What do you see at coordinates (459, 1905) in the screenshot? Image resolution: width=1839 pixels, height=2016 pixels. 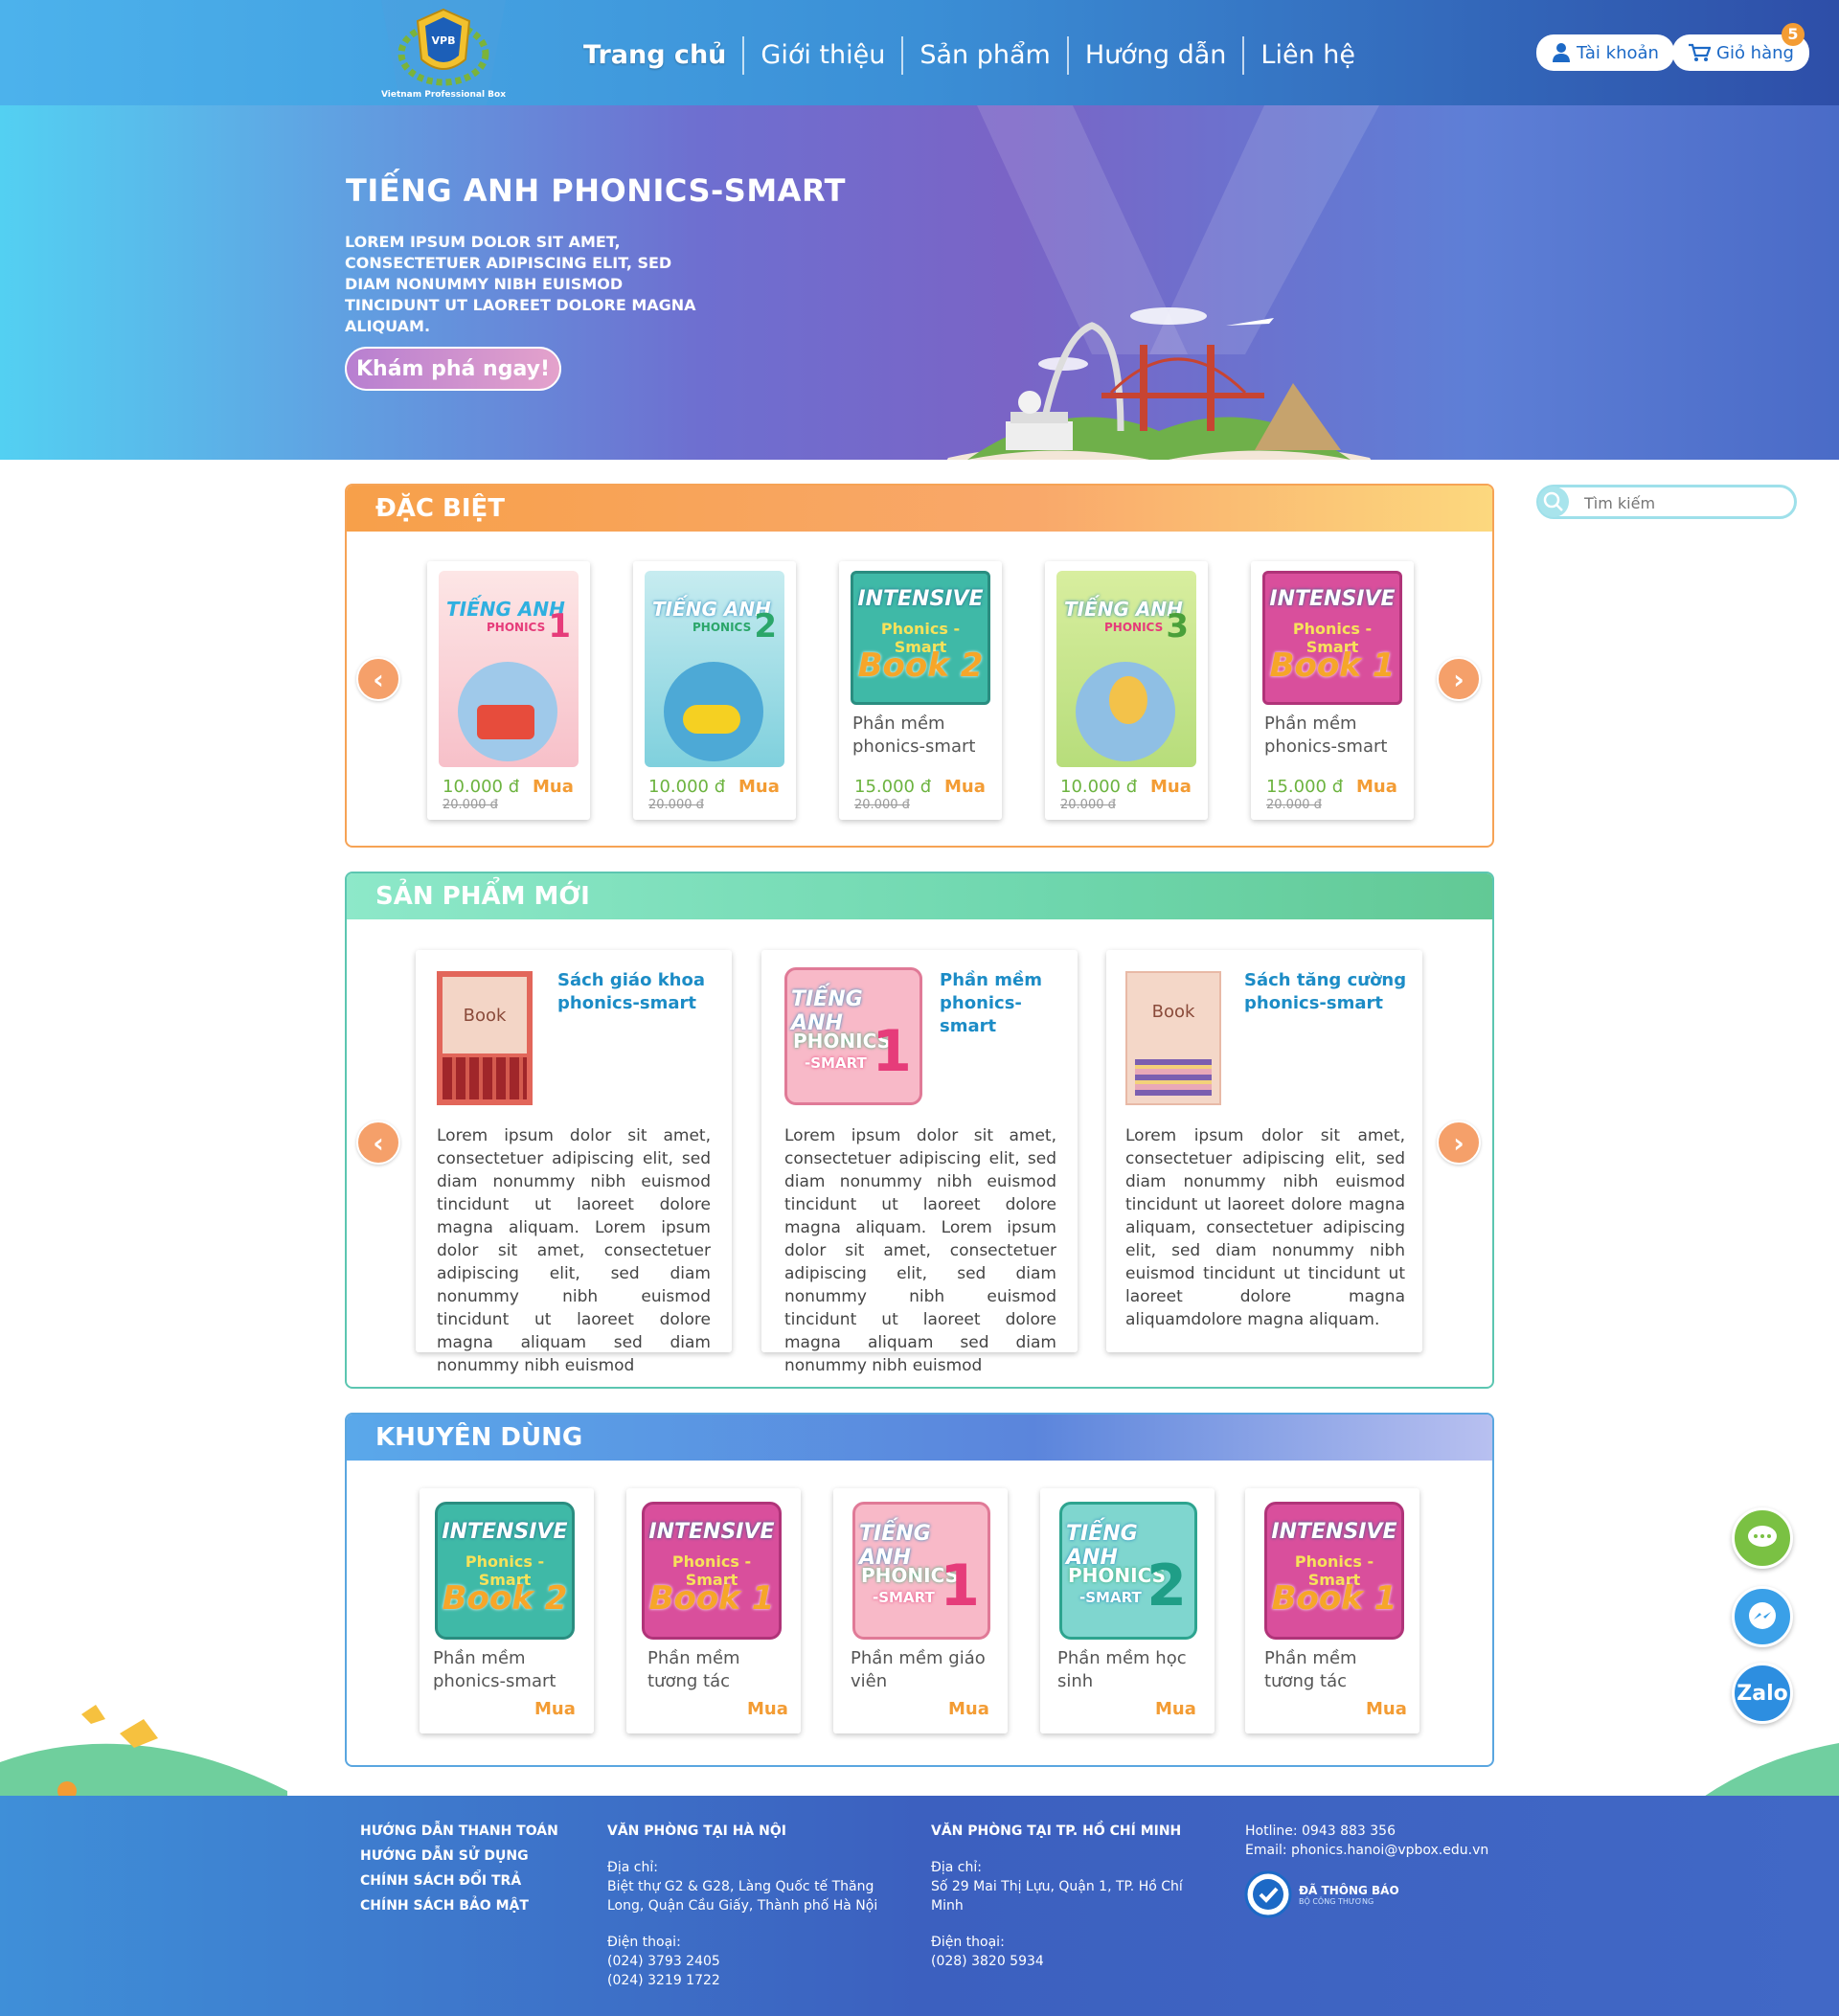 I see `footer-link-privacy: CHÍNH SÁCH BẢO MẬT` at bounding box center [459, 1905].